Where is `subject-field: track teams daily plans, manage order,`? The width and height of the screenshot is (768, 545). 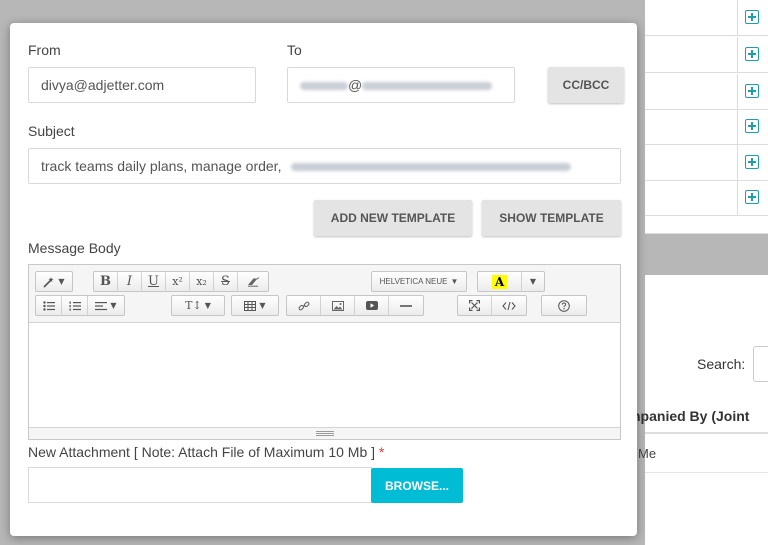
subject-field: track teams daily plans, manage order, is located at coordinates (324, 166).